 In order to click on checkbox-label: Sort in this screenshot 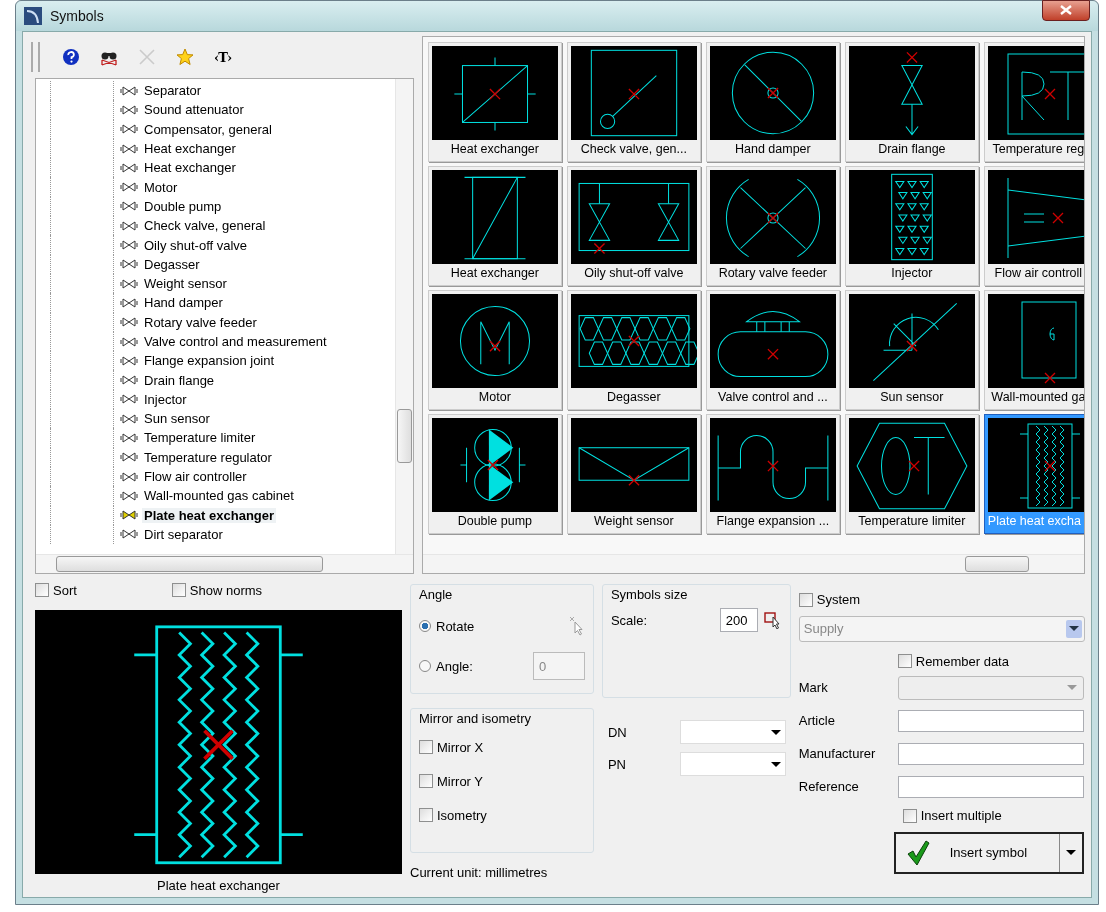, I will do `click(65, 590)`.